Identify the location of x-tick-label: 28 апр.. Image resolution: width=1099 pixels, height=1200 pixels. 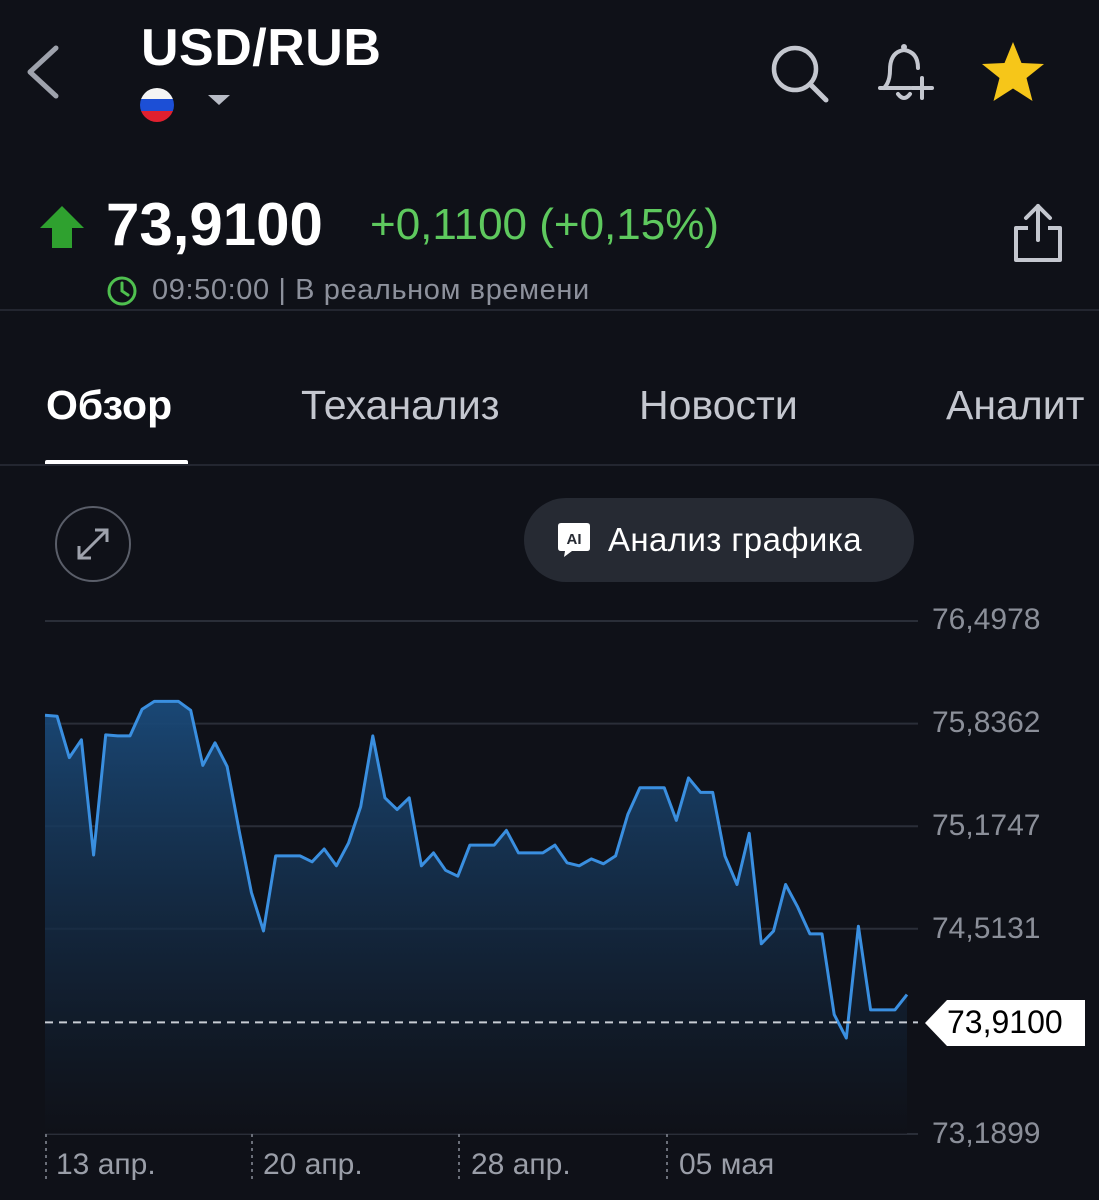
(521, 1164).